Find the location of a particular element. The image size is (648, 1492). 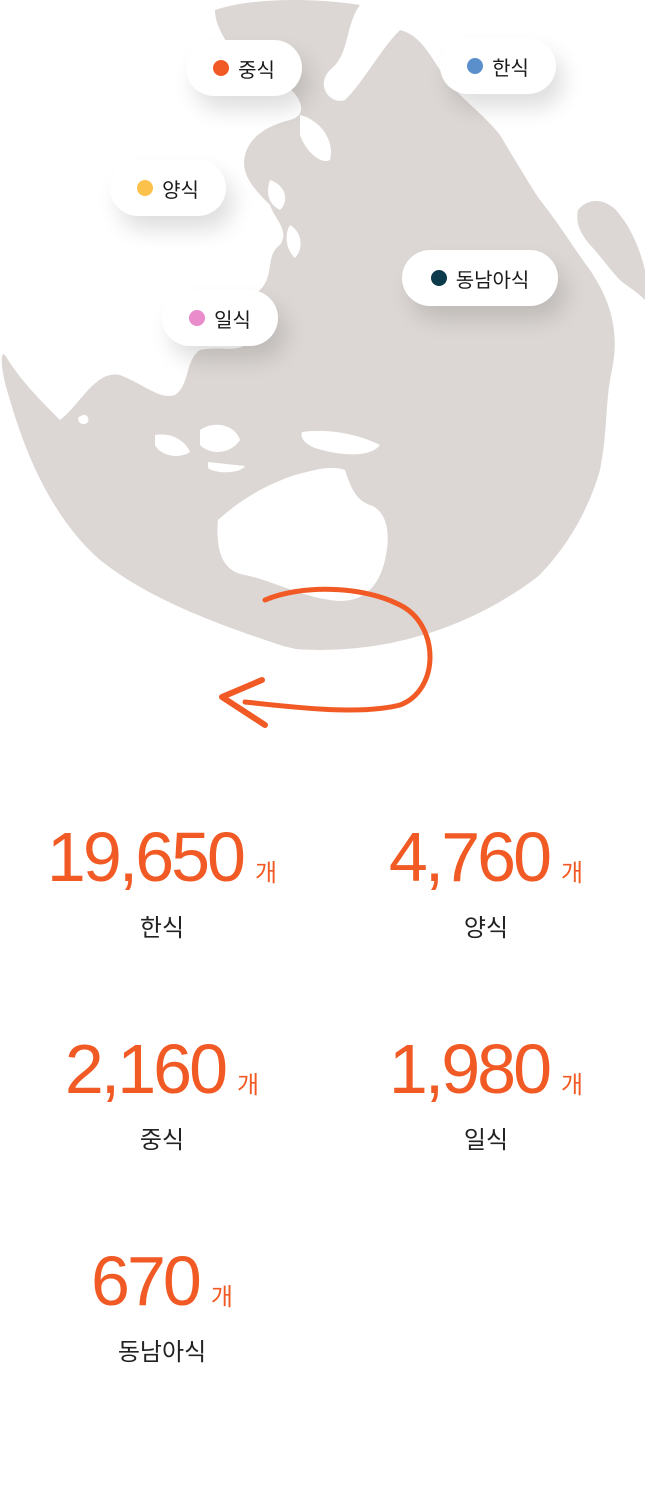

stat-chinese: 2,160 개 중식 is located at coordinates (162, 1094).